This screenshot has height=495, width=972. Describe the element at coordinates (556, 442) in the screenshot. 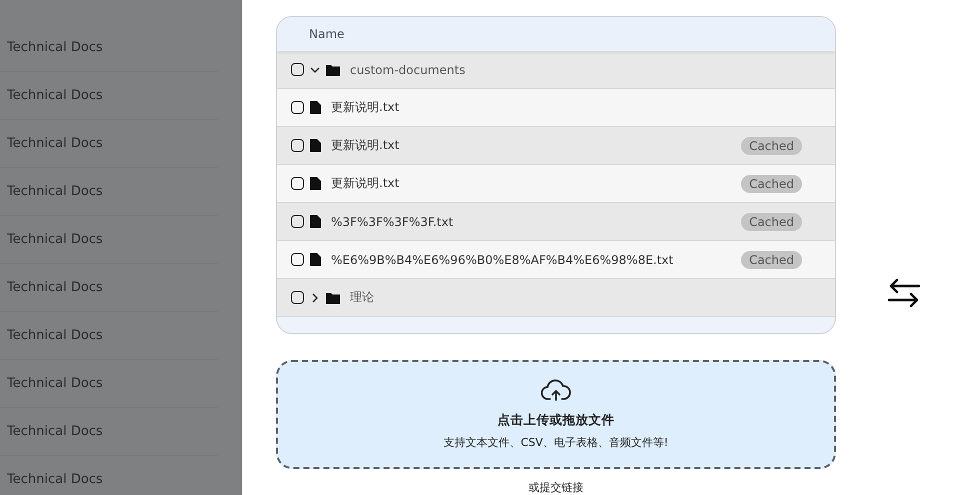

I see `upload-hint: 支持文本文件、CSV、电子表格、音频文件等!` at that location.